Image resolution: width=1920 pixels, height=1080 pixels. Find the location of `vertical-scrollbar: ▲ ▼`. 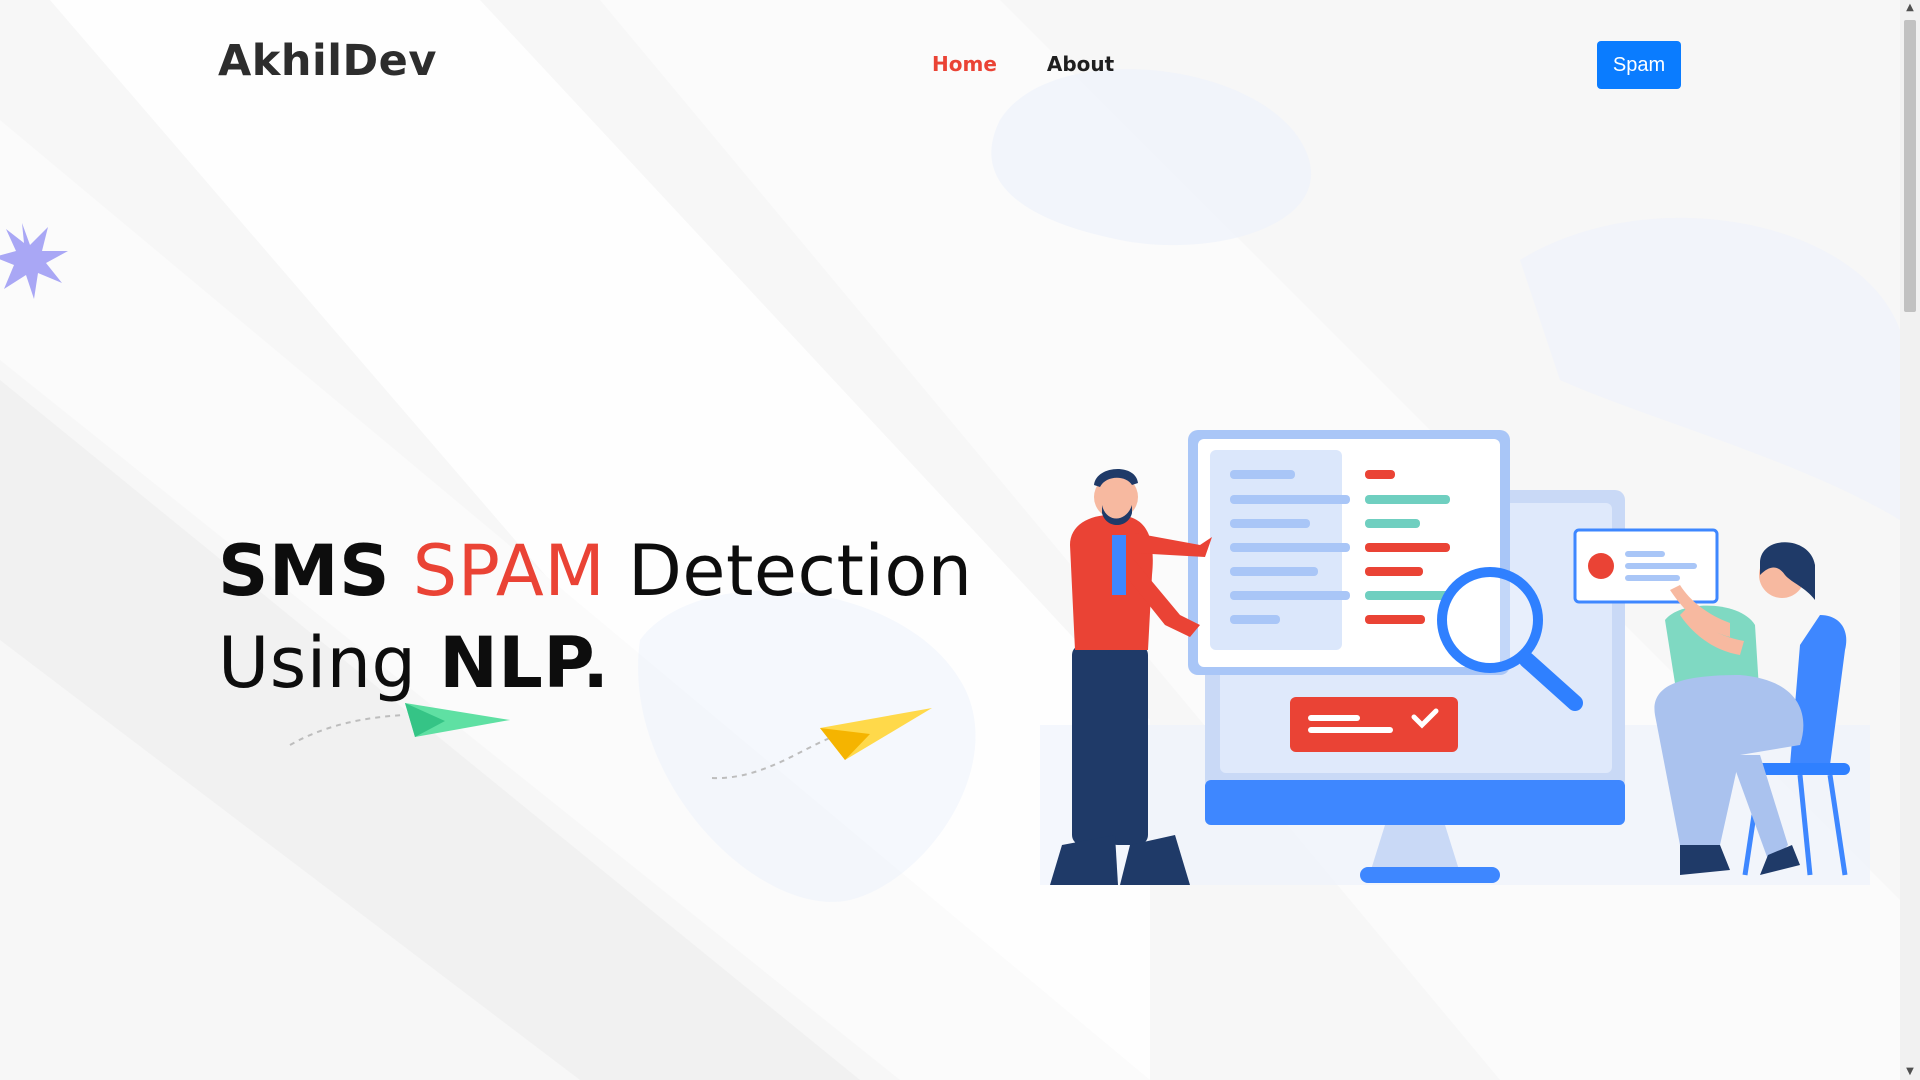

vertical-scrollbar: ▲ ▼ is located at coordinates (1910, 540).